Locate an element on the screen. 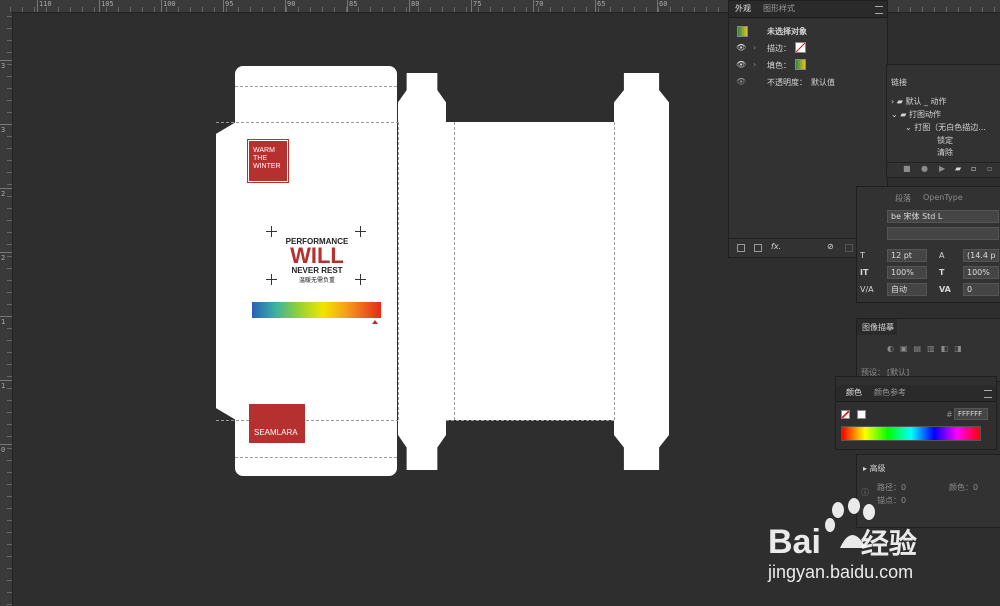  tab-links: 链接 is located at coordinates (899, 82).